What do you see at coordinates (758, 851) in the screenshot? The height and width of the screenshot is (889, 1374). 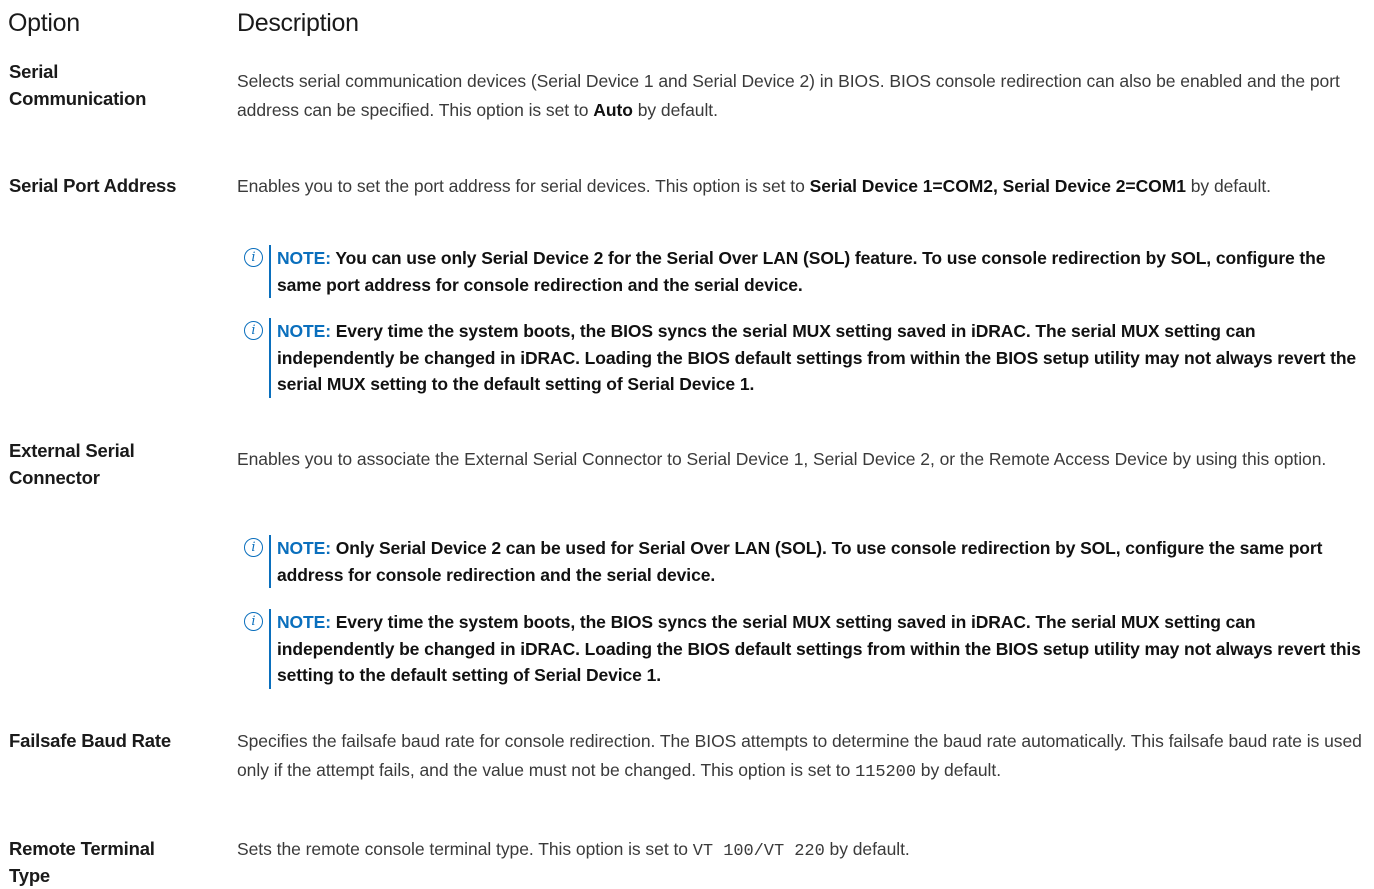 I see `default-value: VT 100/VT 220` at bounding box center [758, 851].